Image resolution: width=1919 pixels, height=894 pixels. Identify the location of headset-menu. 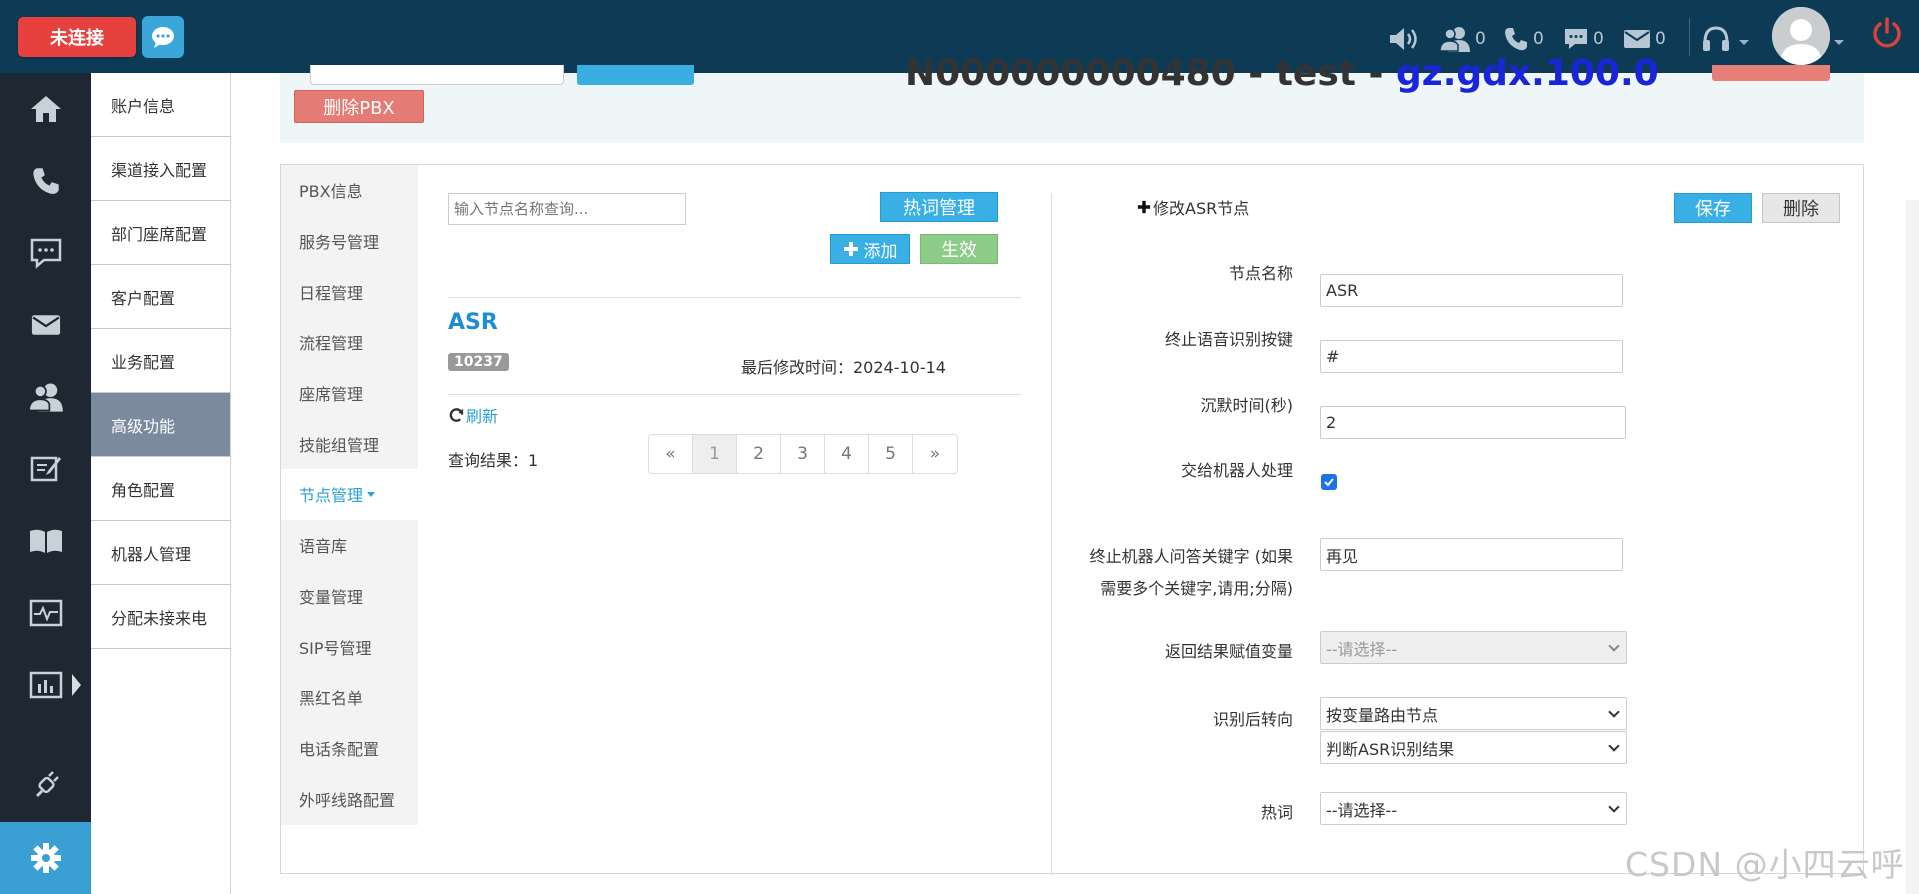
(1725, 39).